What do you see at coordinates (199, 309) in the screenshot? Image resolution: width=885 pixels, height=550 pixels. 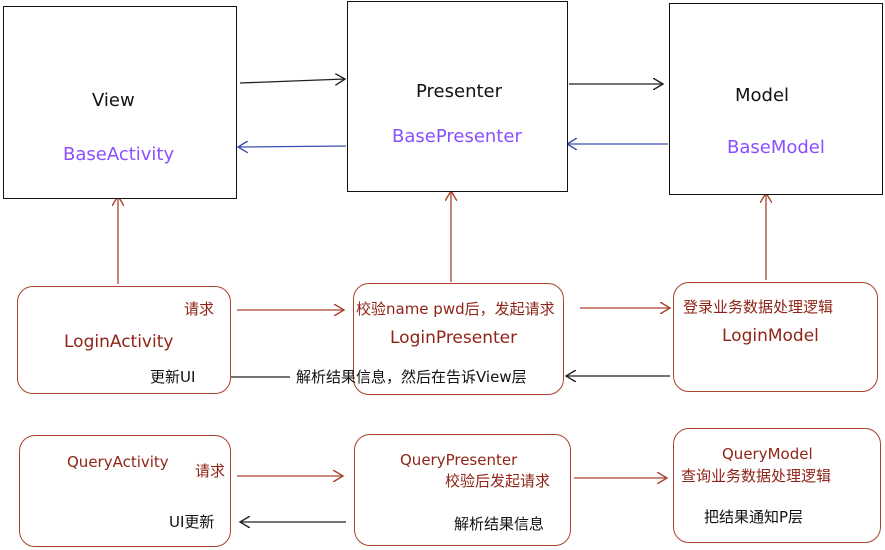 I see `login-request-label: 请求` at bounding box center [199, 309].